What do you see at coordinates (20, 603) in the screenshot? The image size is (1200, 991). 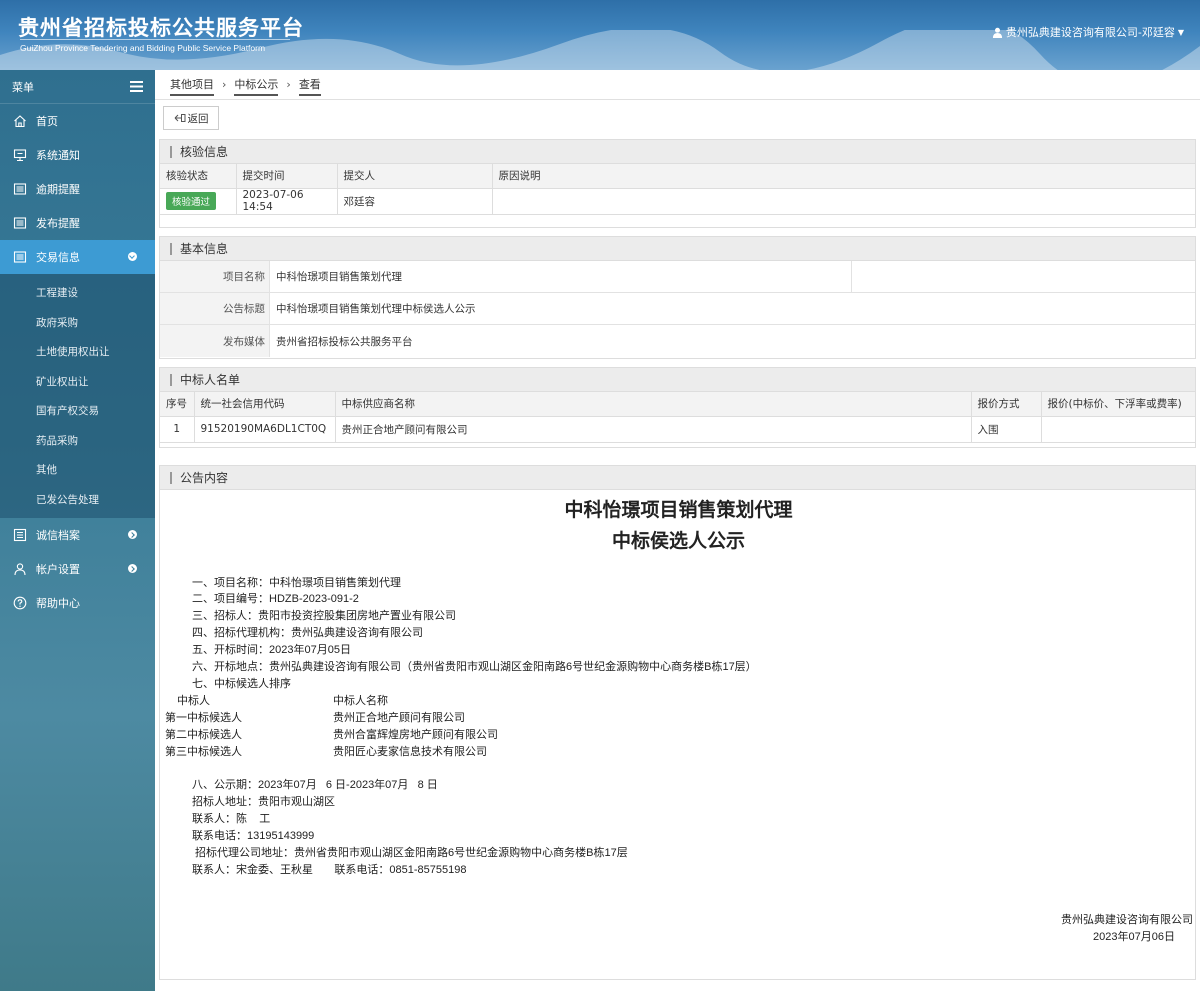 I see `help-icon` at bounding box center [20, 603].